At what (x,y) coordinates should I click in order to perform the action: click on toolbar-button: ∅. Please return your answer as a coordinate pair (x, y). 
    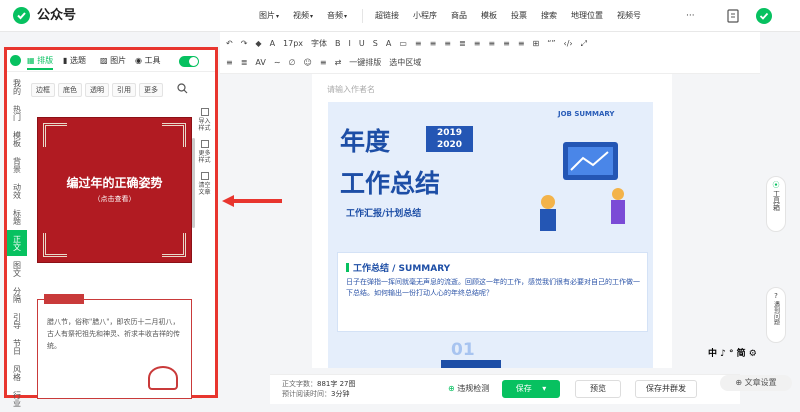
    Looking at the image, I should click on (292, 63).